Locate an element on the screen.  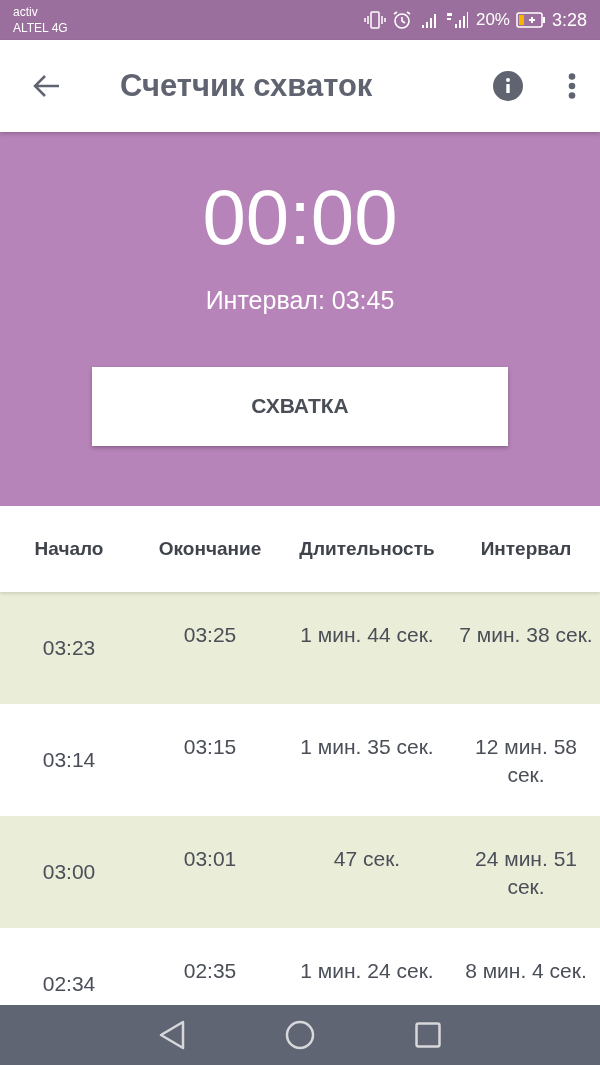
table-cell: 03:15 is located at coordinates (210, 746).